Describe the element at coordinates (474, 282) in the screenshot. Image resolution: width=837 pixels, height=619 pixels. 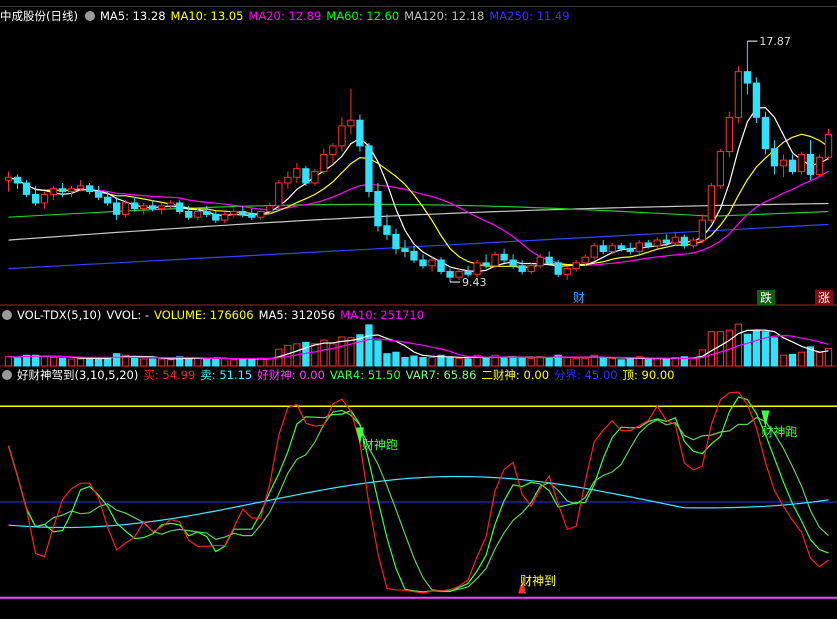
I see `low-price-label: 9.43` at that location.